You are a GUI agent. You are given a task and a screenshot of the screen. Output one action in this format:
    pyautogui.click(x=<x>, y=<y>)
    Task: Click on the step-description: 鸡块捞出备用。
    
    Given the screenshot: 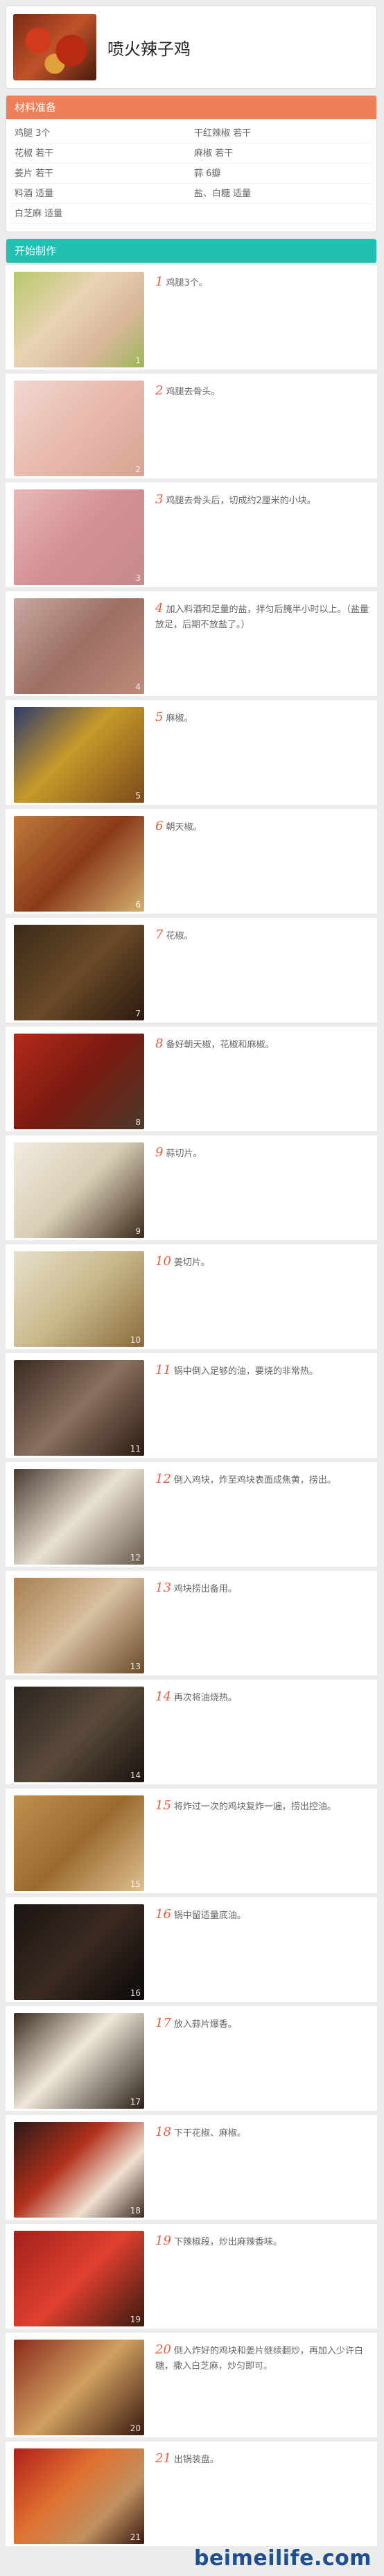 What is the action you would take?
    pyautogui.click(x=205, y=1589)
    